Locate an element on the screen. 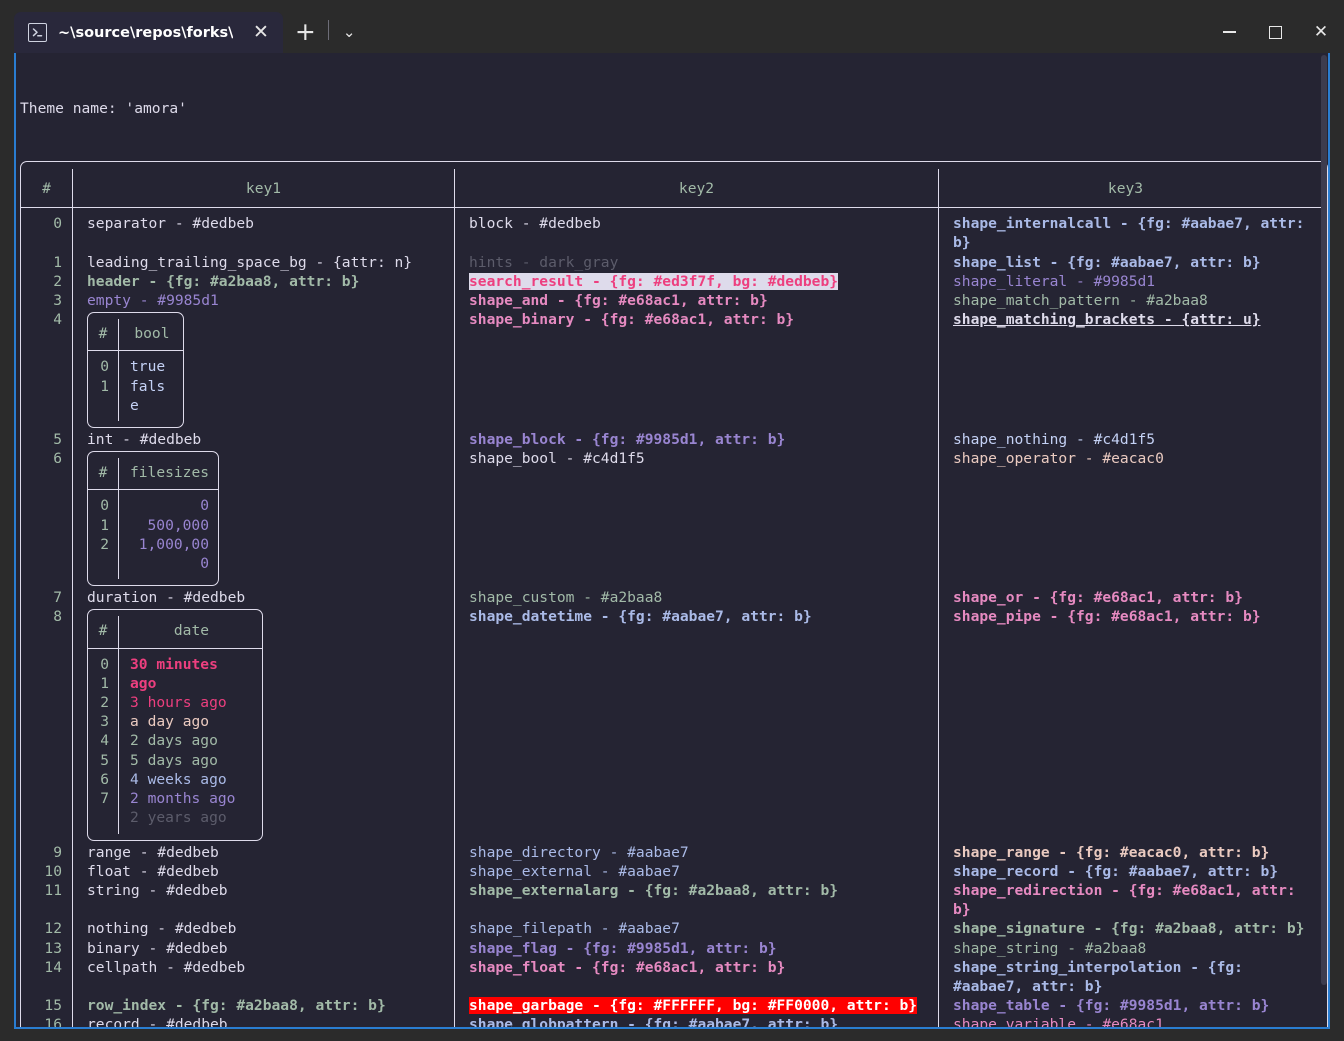 The width and height of the screenshot is (1344, 1041). nested-row-value: 2 days ago is located at coordinates (174, 741).